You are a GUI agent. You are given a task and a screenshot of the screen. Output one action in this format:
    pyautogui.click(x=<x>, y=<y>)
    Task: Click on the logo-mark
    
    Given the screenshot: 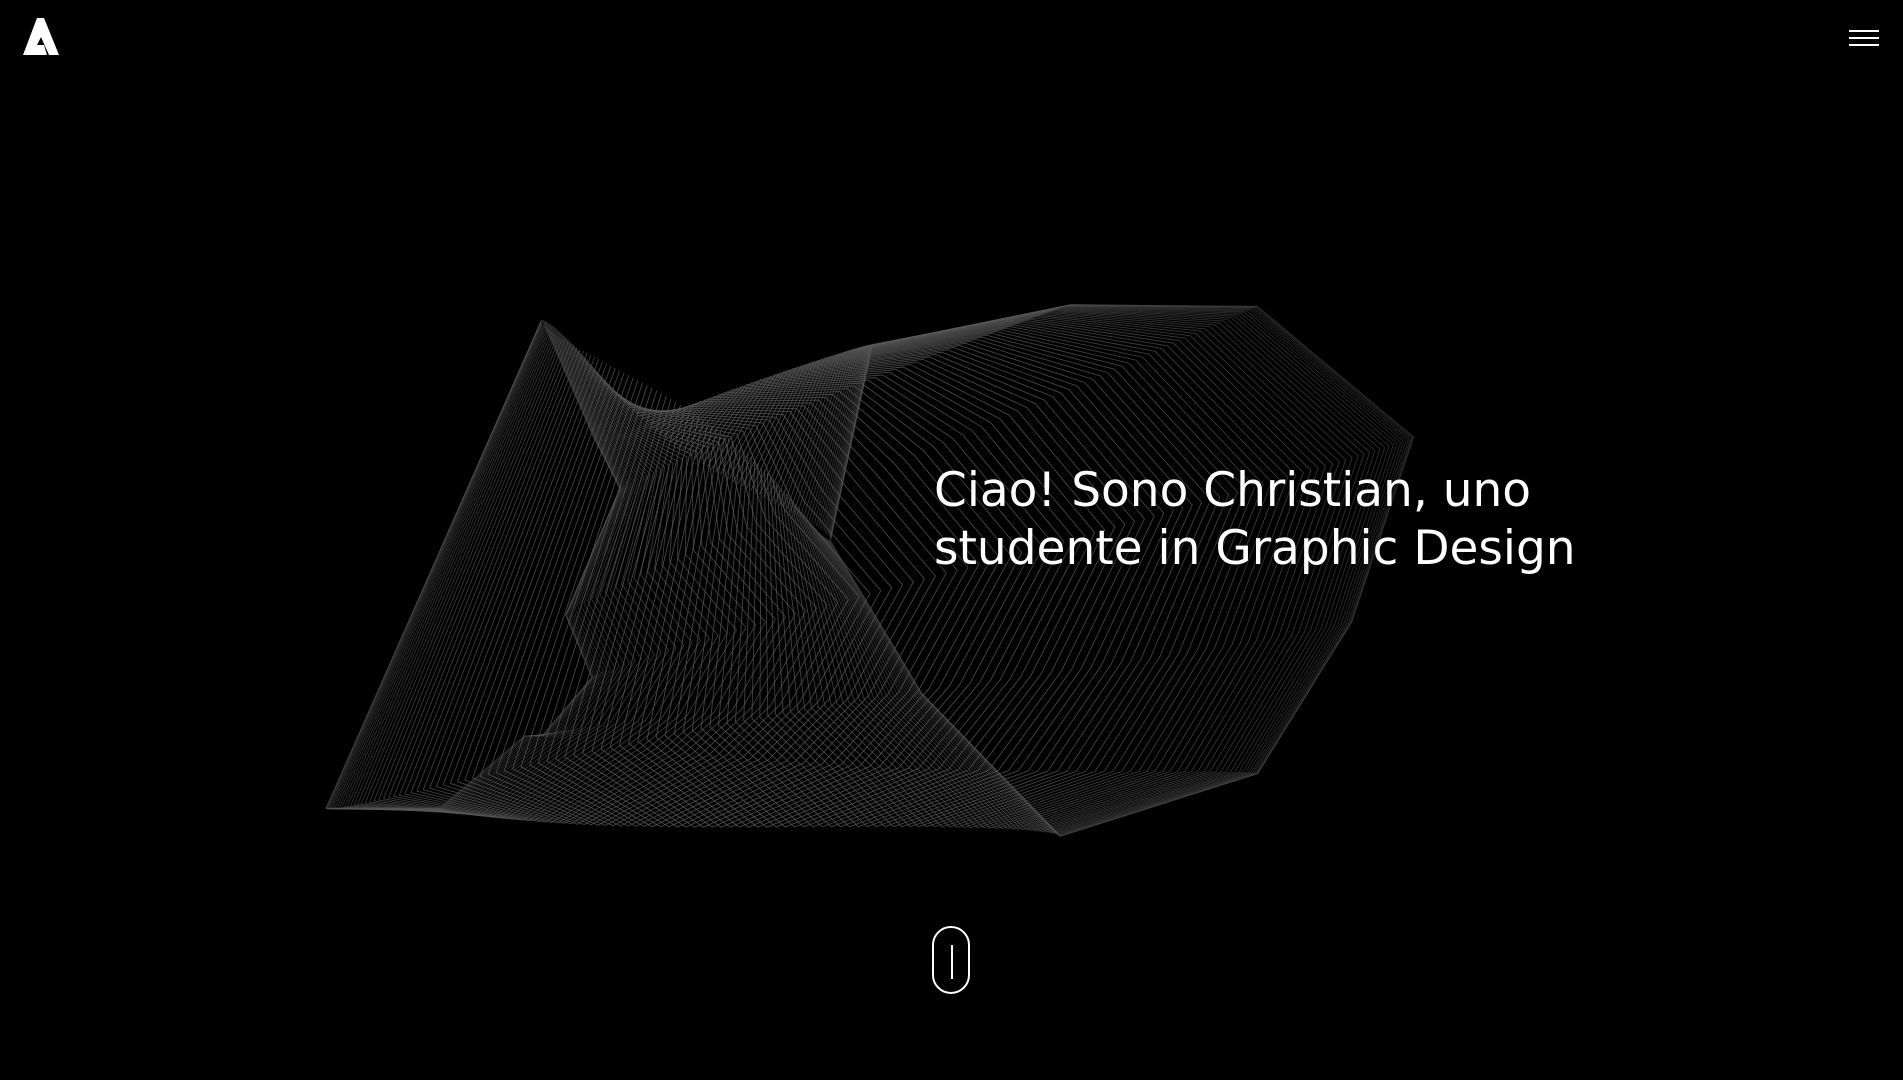 What is the action you would take?
    pyautogui.click(x=41, y=36)
    